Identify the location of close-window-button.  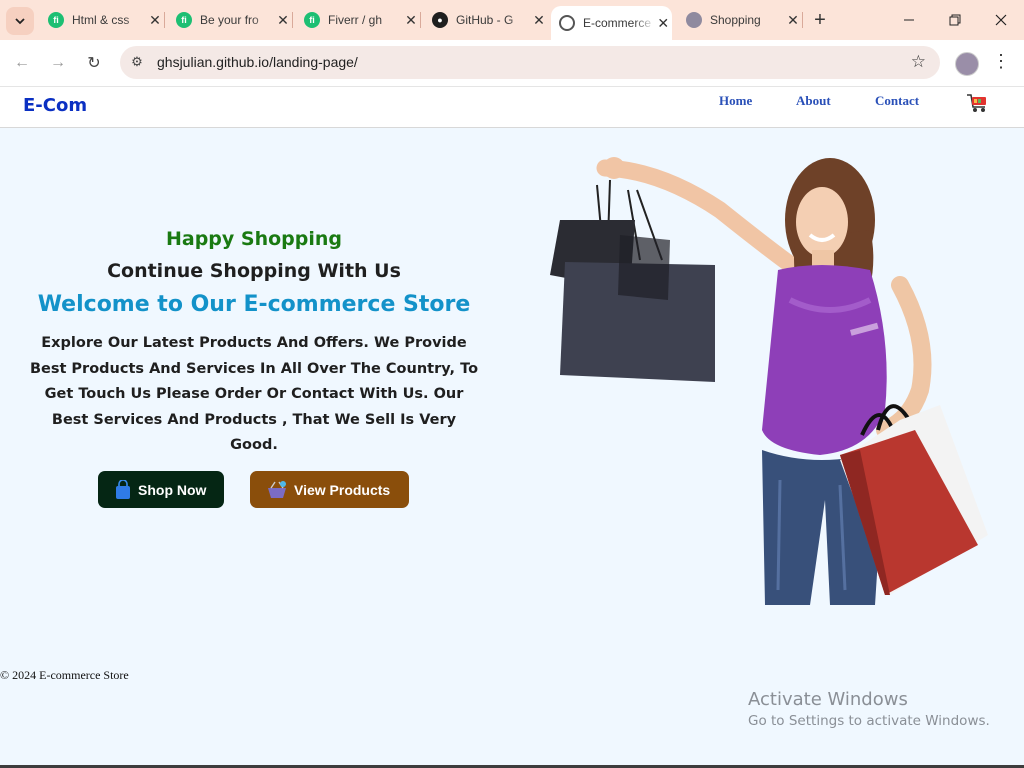
(1001, 20).